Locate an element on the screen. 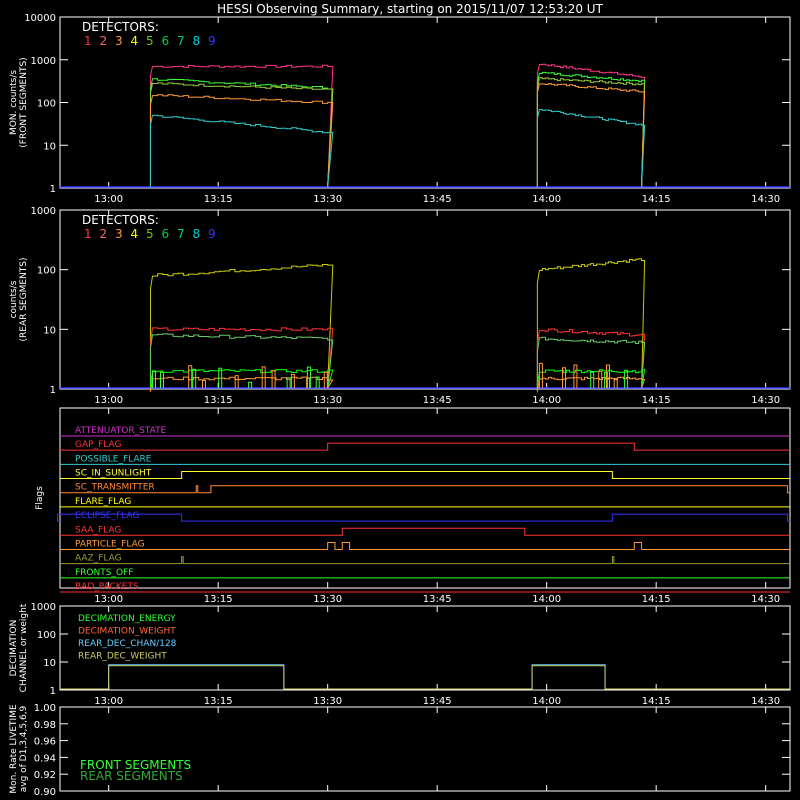  flag-label: BAD_PACKETS is located at coordinates (107, 587).